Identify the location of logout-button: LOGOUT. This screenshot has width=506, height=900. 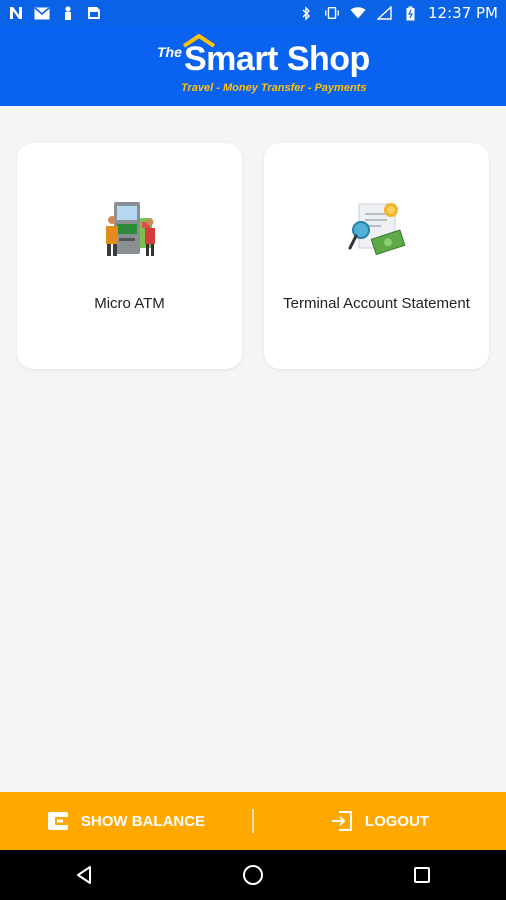
(380, 821).